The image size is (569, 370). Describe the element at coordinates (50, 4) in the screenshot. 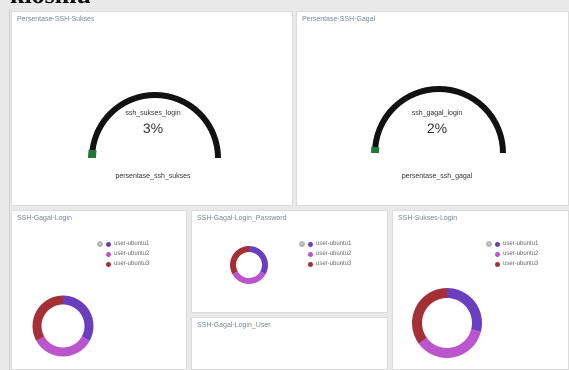

I see `page-title-fragment: kiosmu.` at that location.